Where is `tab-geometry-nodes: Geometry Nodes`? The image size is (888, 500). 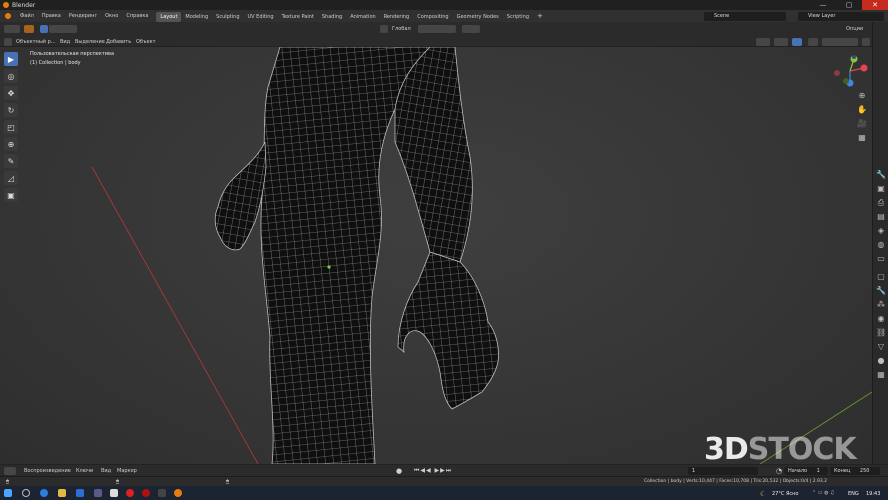 tab-geometry-nodes: Geometry Nodes is located at coordinates (478, 17).